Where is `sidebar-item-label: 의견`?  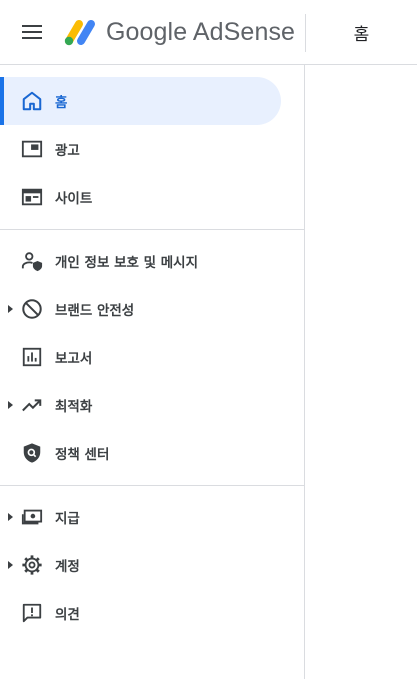
sidebar-item-label: 의견 is located at coordinates (67, 615).